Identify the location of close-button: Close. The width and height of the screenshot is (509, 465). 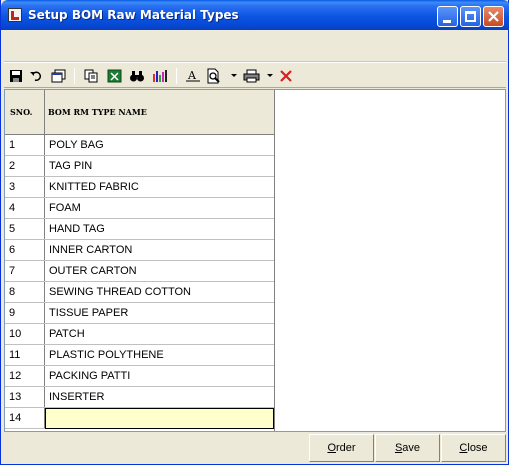
(473, 448).